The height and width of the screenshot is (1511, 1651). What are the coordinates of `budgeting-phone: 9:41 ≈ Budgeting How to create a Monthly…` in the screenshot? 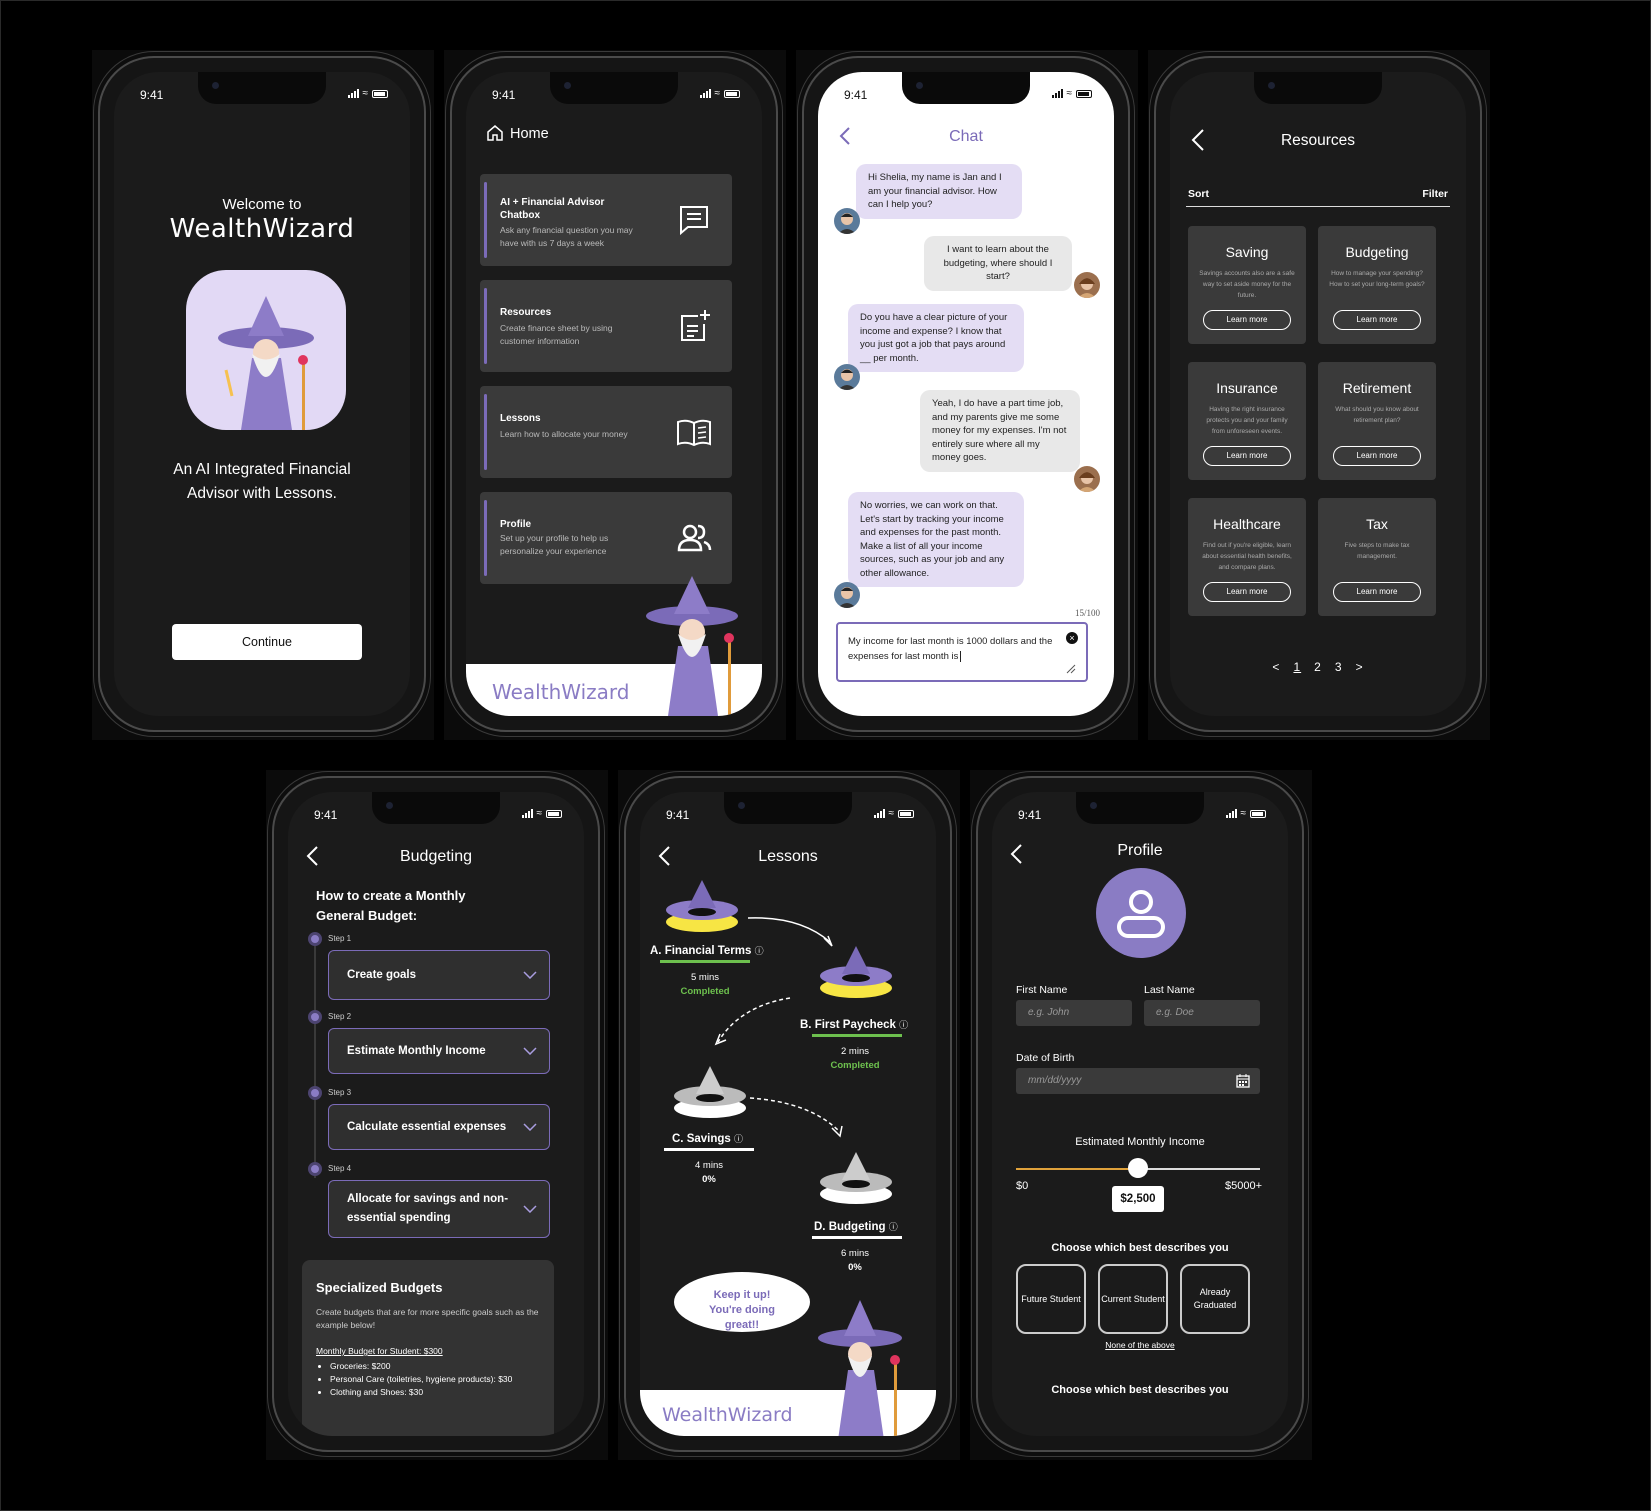 It's located at (436, 1114).